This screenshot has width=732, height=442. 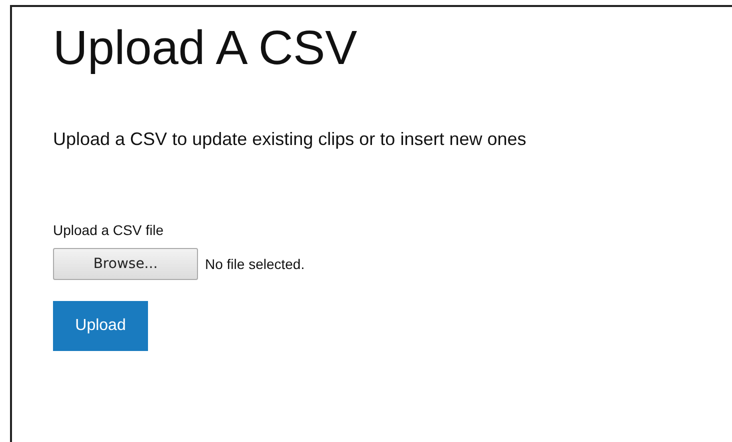 I want to click on upload-button: Upload, so click(x=100, y=326).